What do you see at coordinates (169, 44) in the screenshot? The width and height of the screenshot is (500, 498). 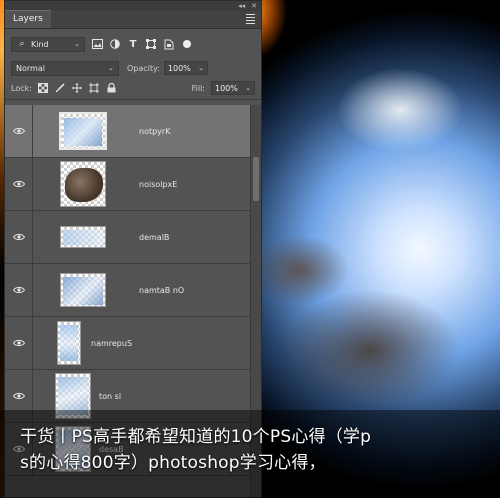 I see `smart-object-filter-icon` at bounding box center [169, 44].